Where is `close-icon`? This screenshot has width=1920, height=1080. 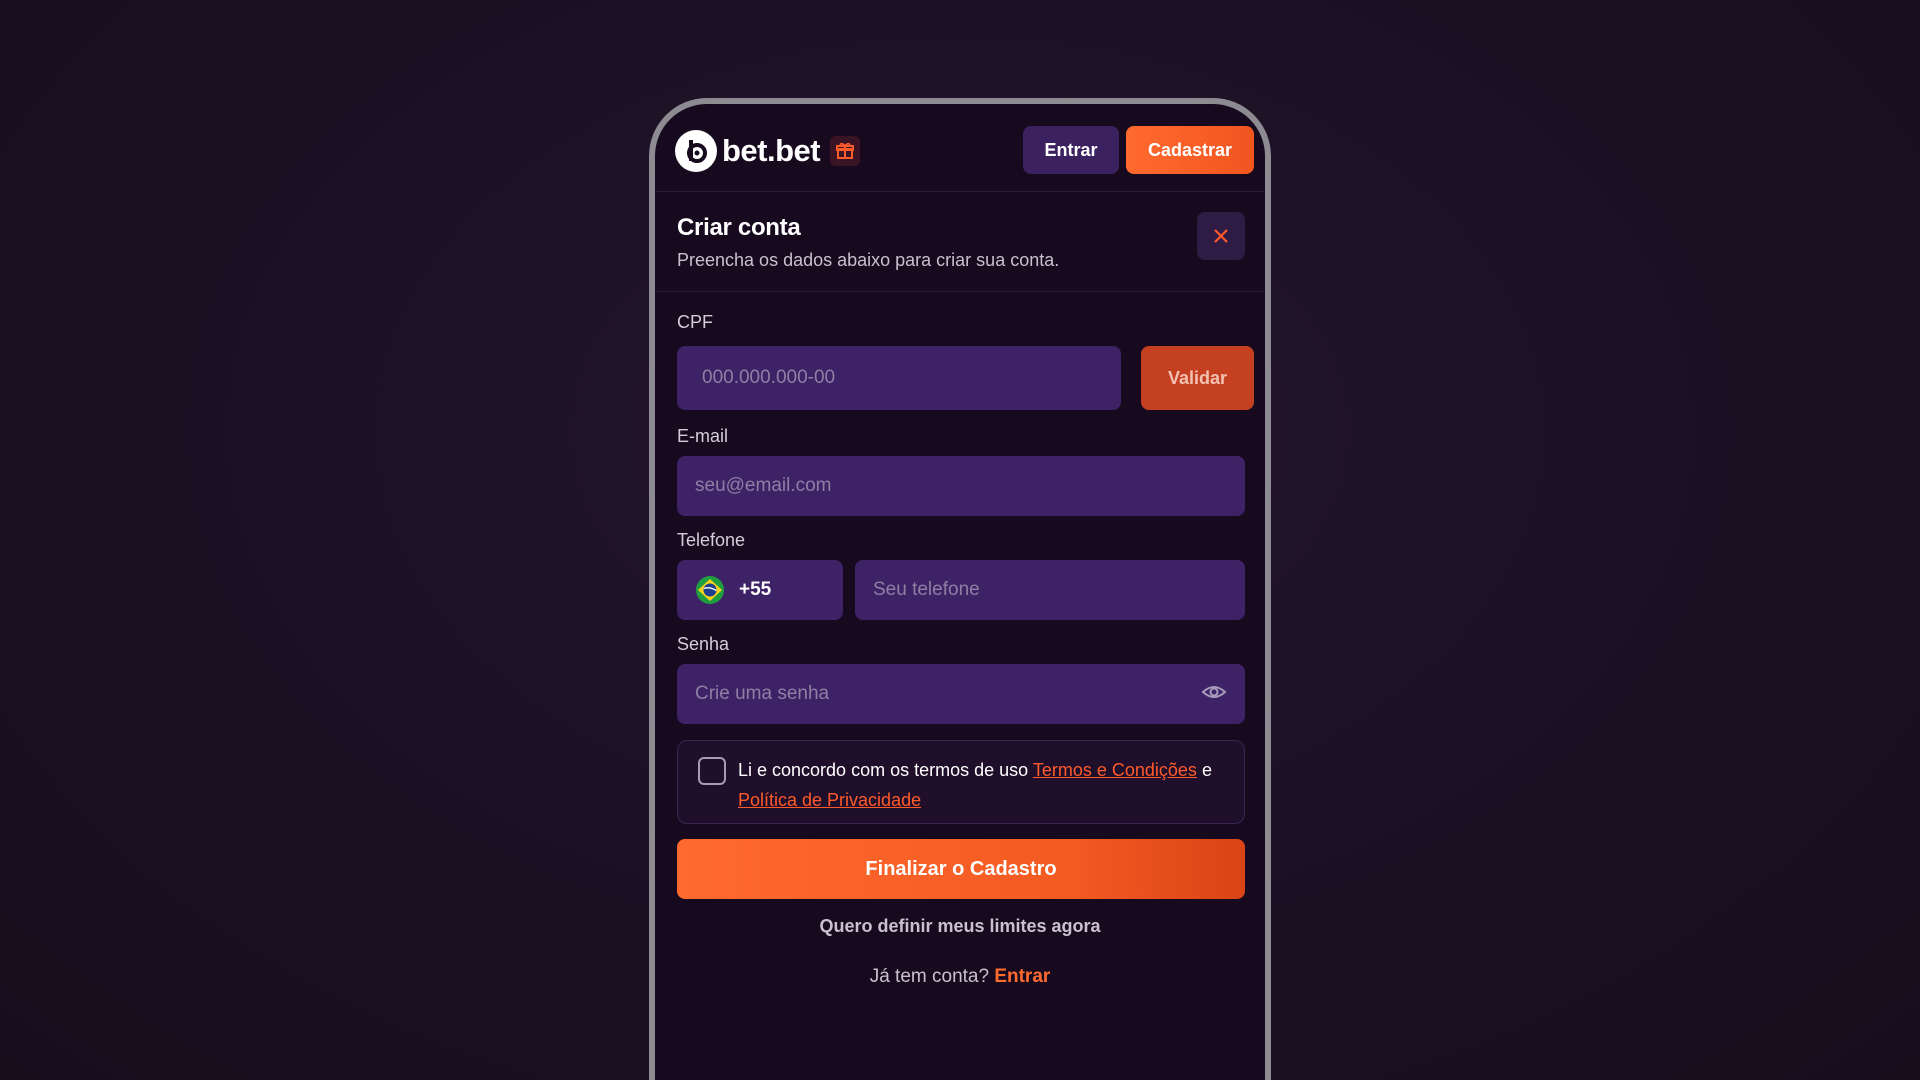 close-icon is located at coordinates (1221, 236).